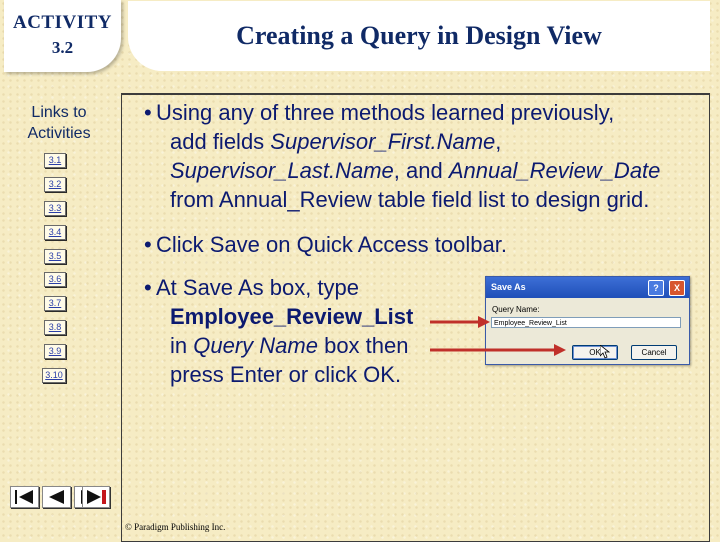  Describe the element at coordinates (55, 351) in the screenshot. I see `activity-link-3-9: 3.9` at that location.